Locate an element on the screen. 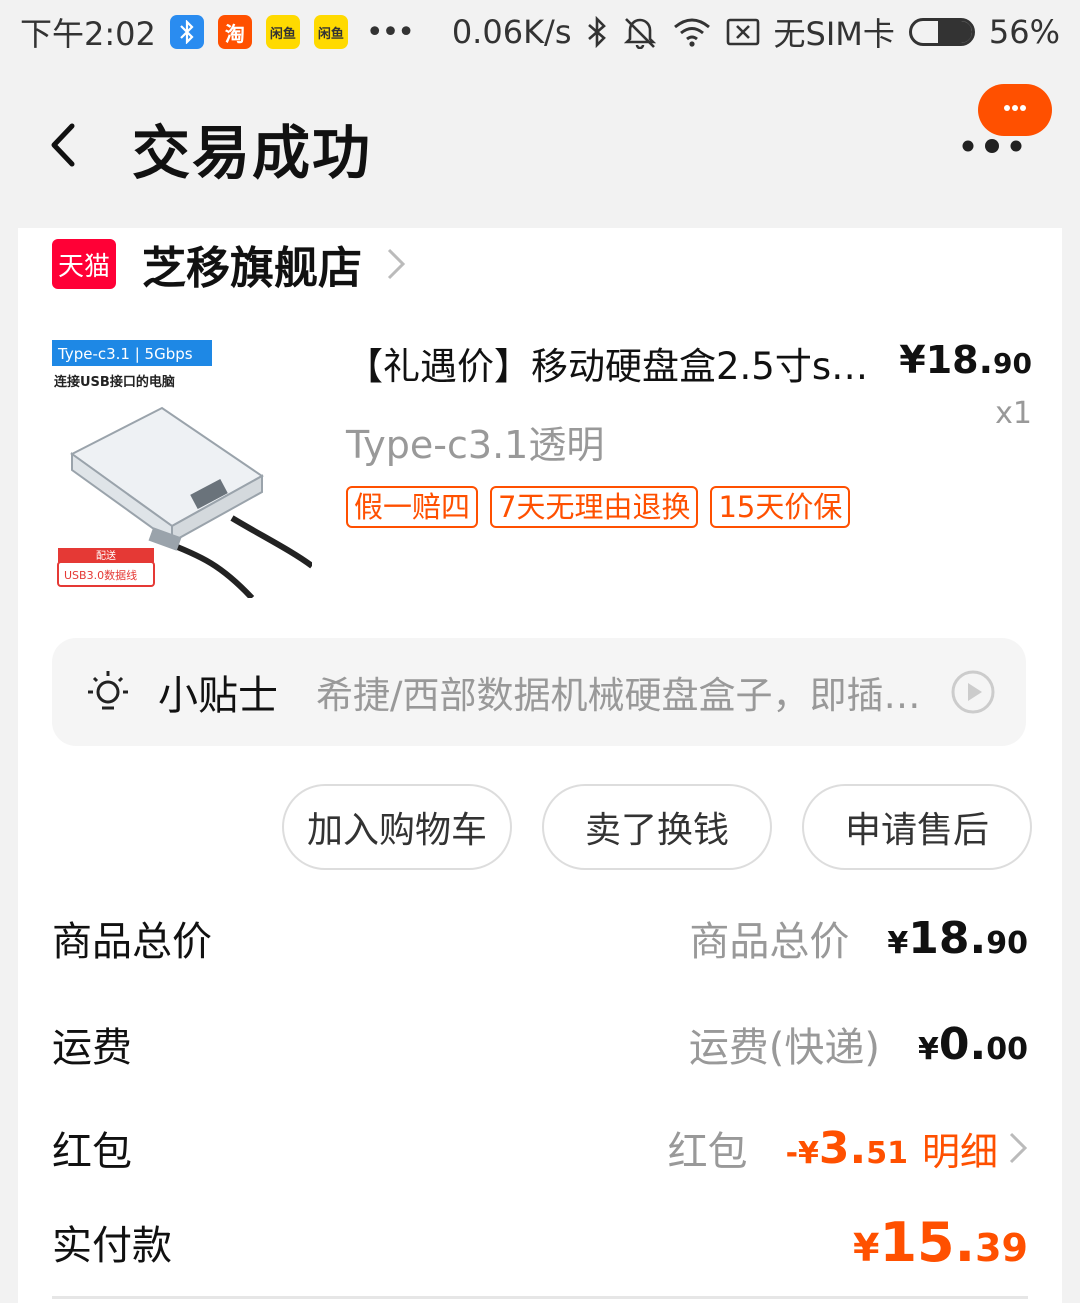 The image size is (1080, 1303). nav-header: 交易成功 is located at coordinates (540, 144).